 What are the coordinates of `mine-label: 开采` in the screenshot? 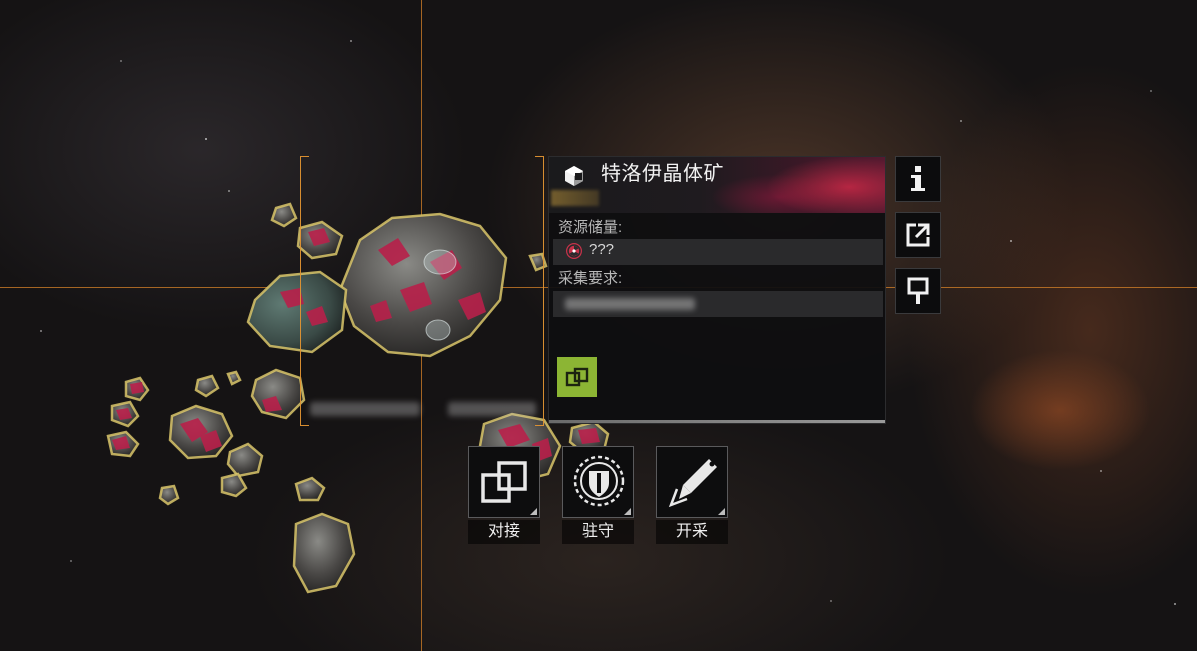 It's located at (692, 532).